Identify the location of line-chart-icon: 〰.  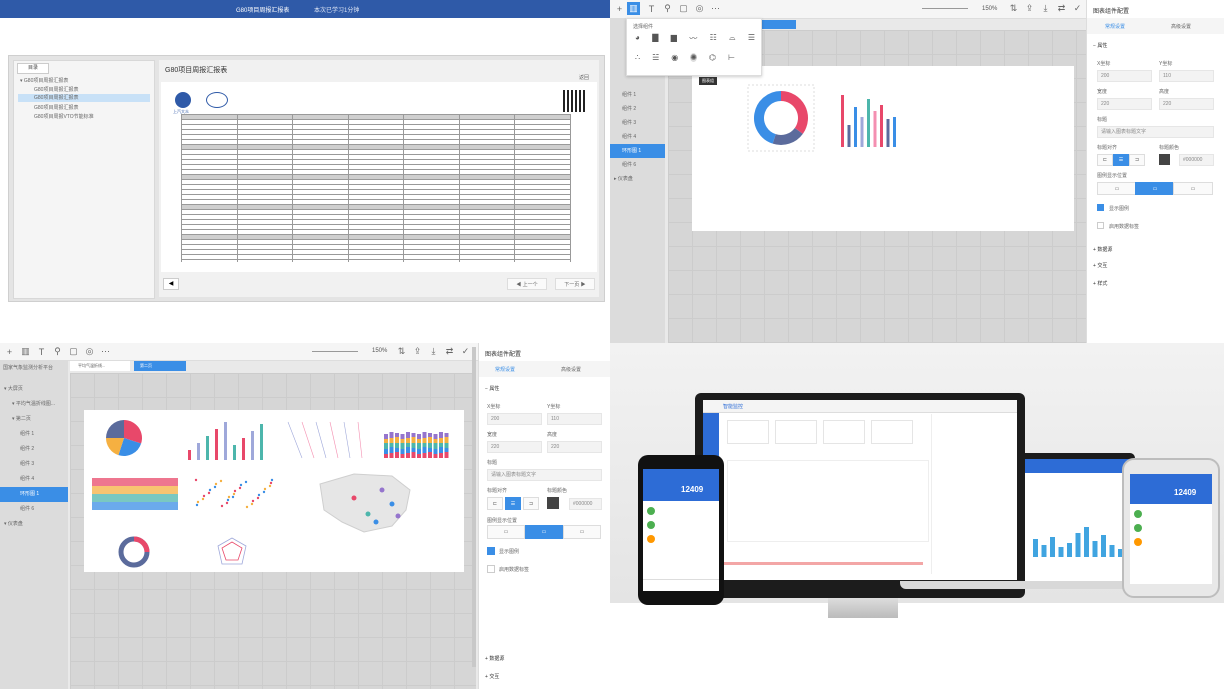
(693, 38).